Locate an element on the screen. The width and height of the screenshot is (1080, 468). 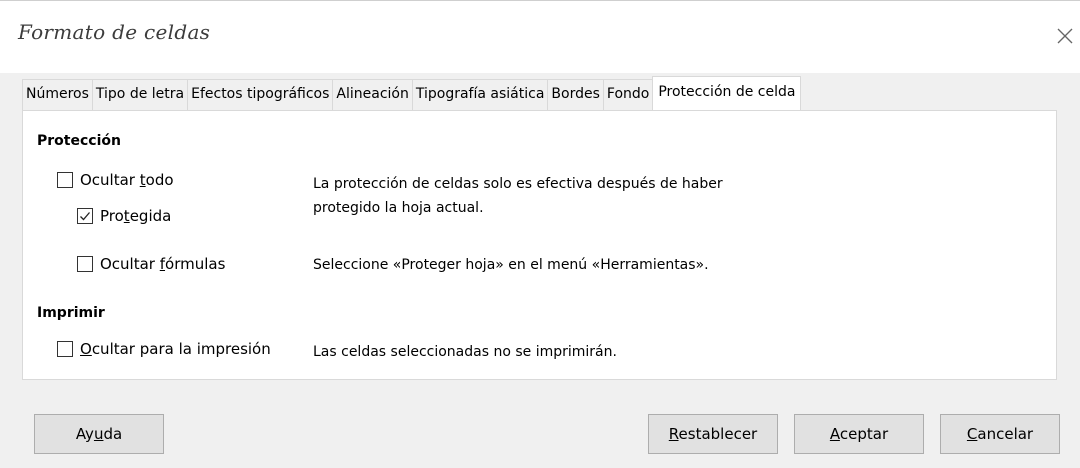
hide-all-label: Ocultar todo is located at coordinates (127, 180).